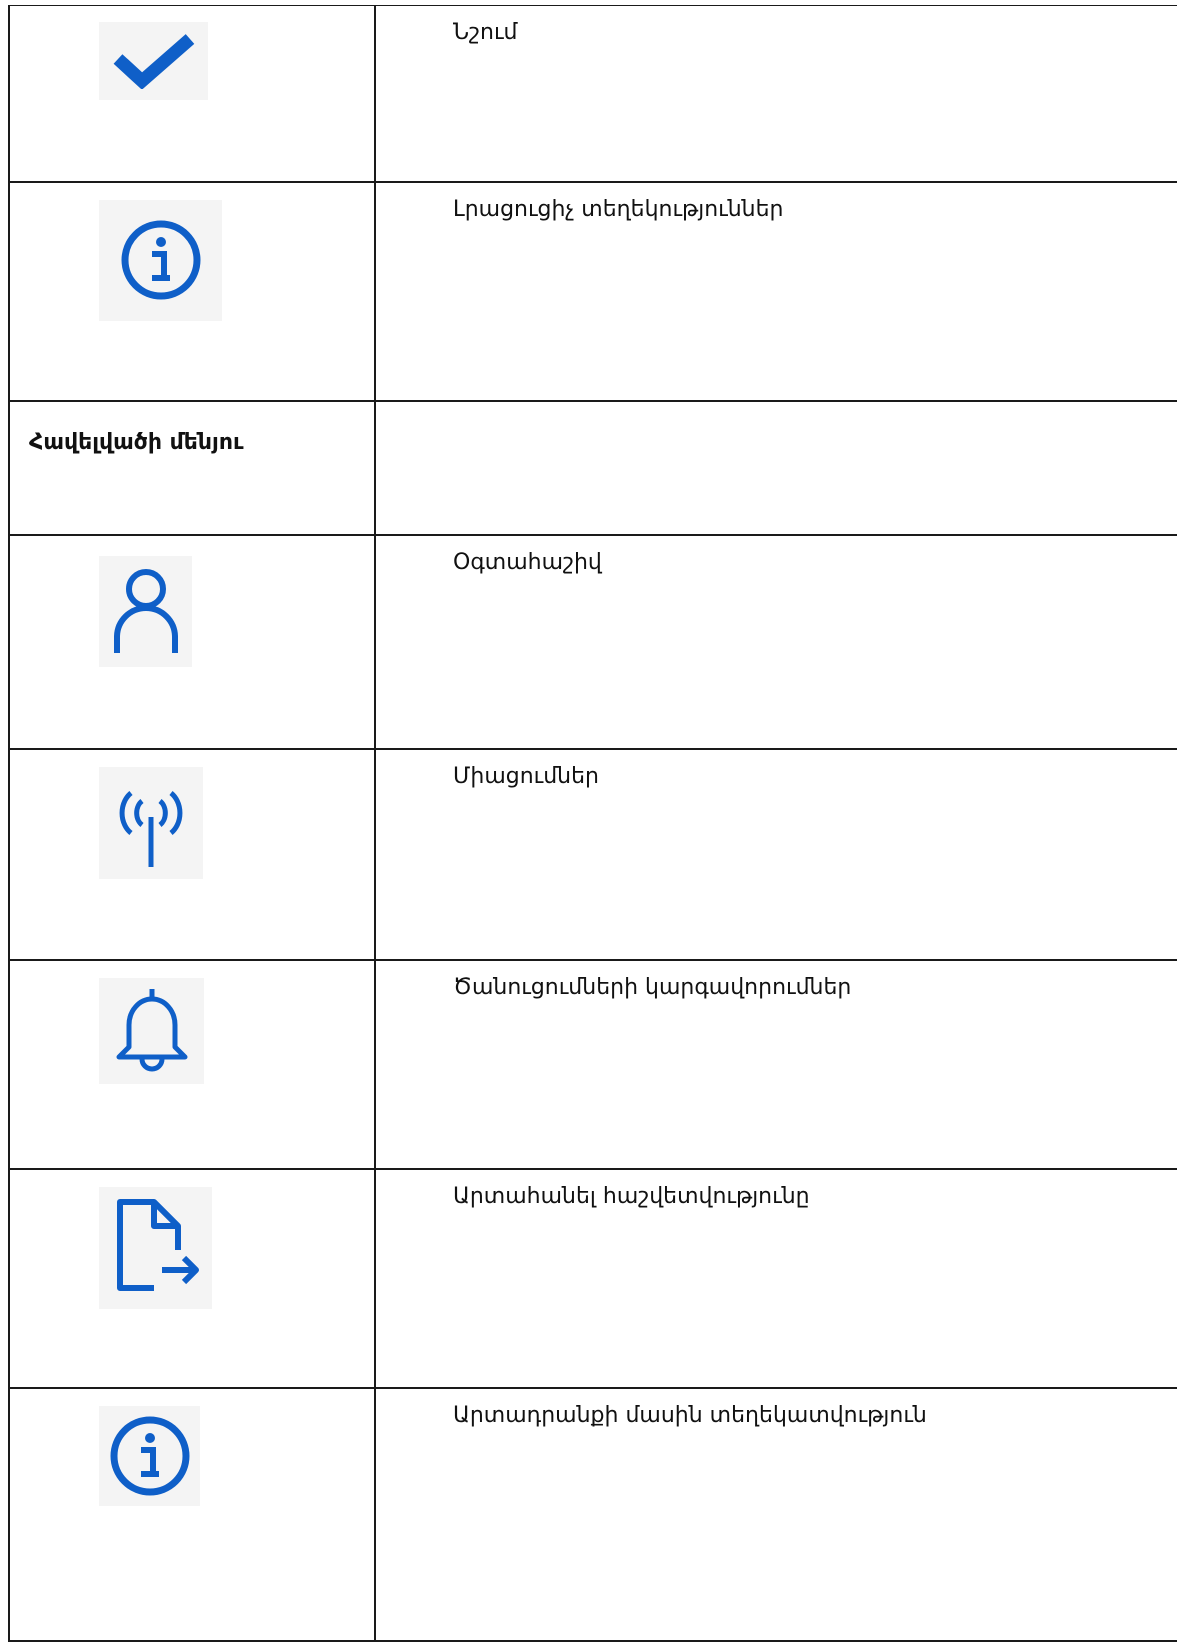  I want to click on table-row: Միացումներ, so click(592, 854).